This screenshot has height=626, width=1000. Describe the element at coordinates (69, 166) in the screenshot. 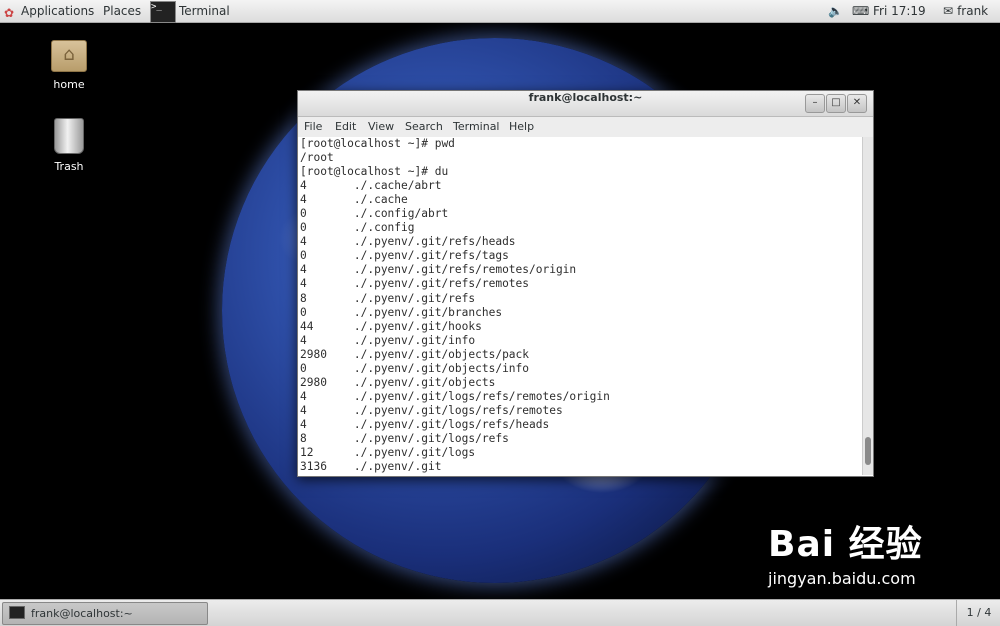

I see `desktop-icon-label: Trash` at that location.